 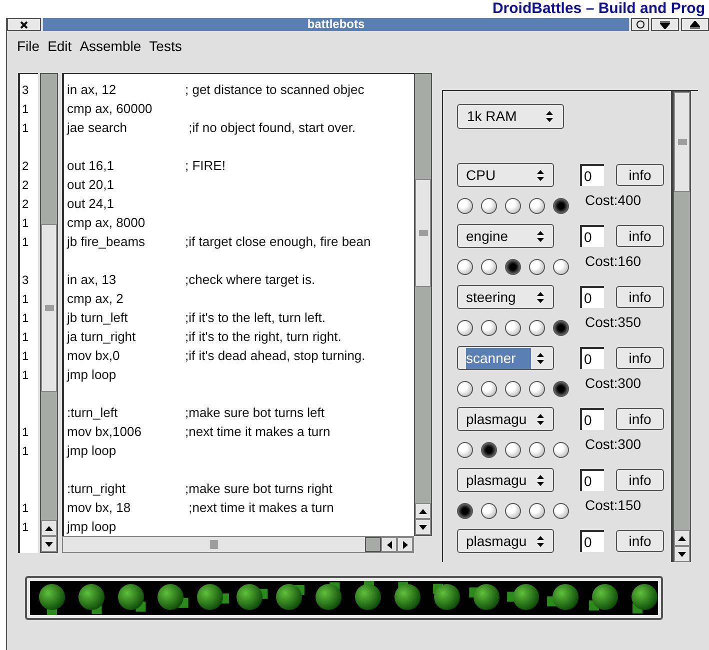 I want to click on scroll-right-button, so click(x=405, y=544).